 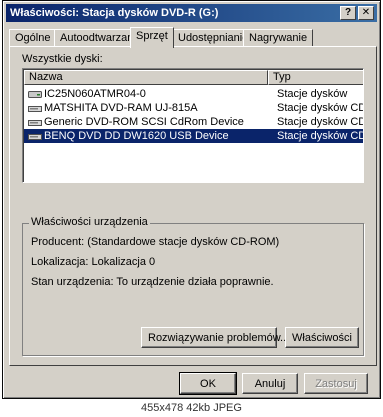 I want to click on tab-recording: Nagrywanie, so click(x=278, y=38).